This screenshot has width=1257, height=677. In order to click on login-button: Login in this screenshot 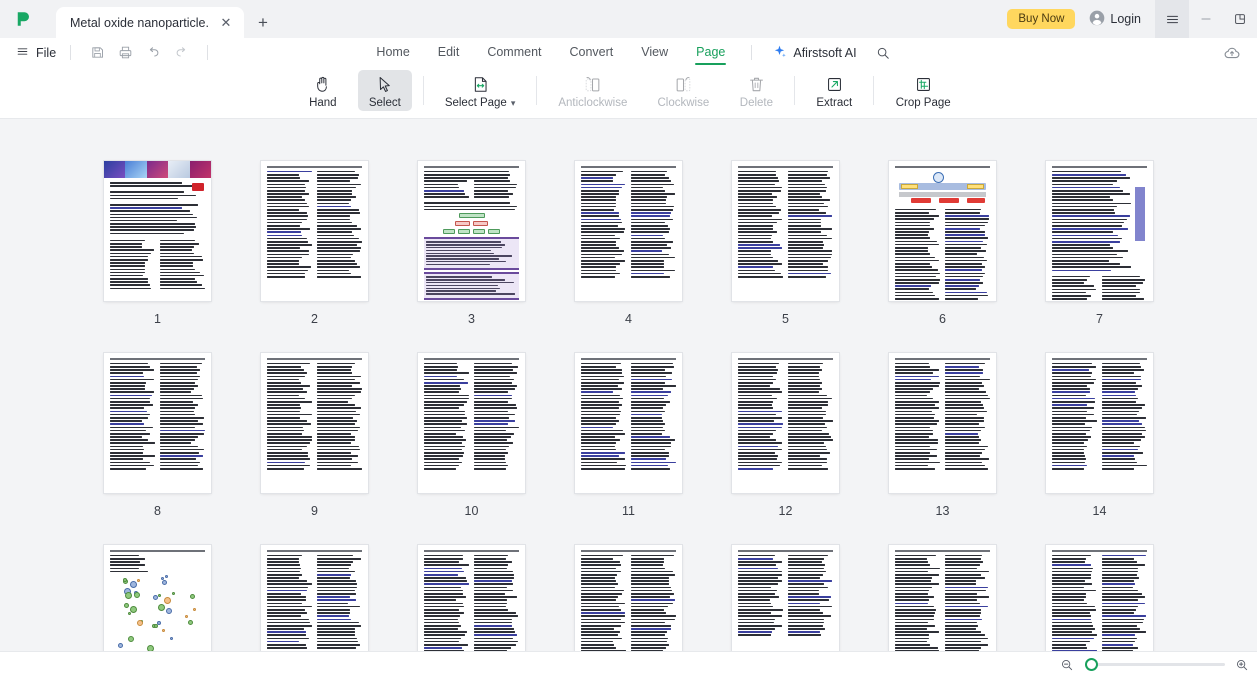, I will do `click(1115, 19)`.